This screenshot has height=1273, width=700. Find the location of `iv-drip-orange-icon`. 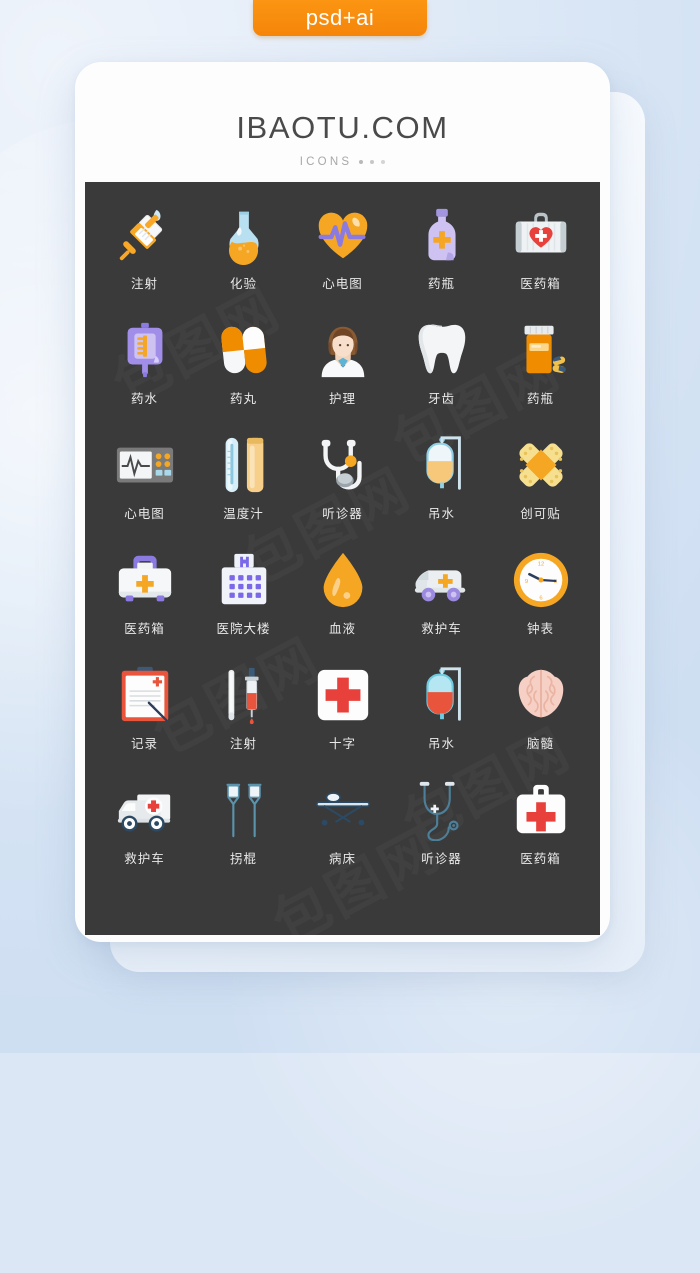

iv-drip-orange-icon is located at coordinates (442, 465).